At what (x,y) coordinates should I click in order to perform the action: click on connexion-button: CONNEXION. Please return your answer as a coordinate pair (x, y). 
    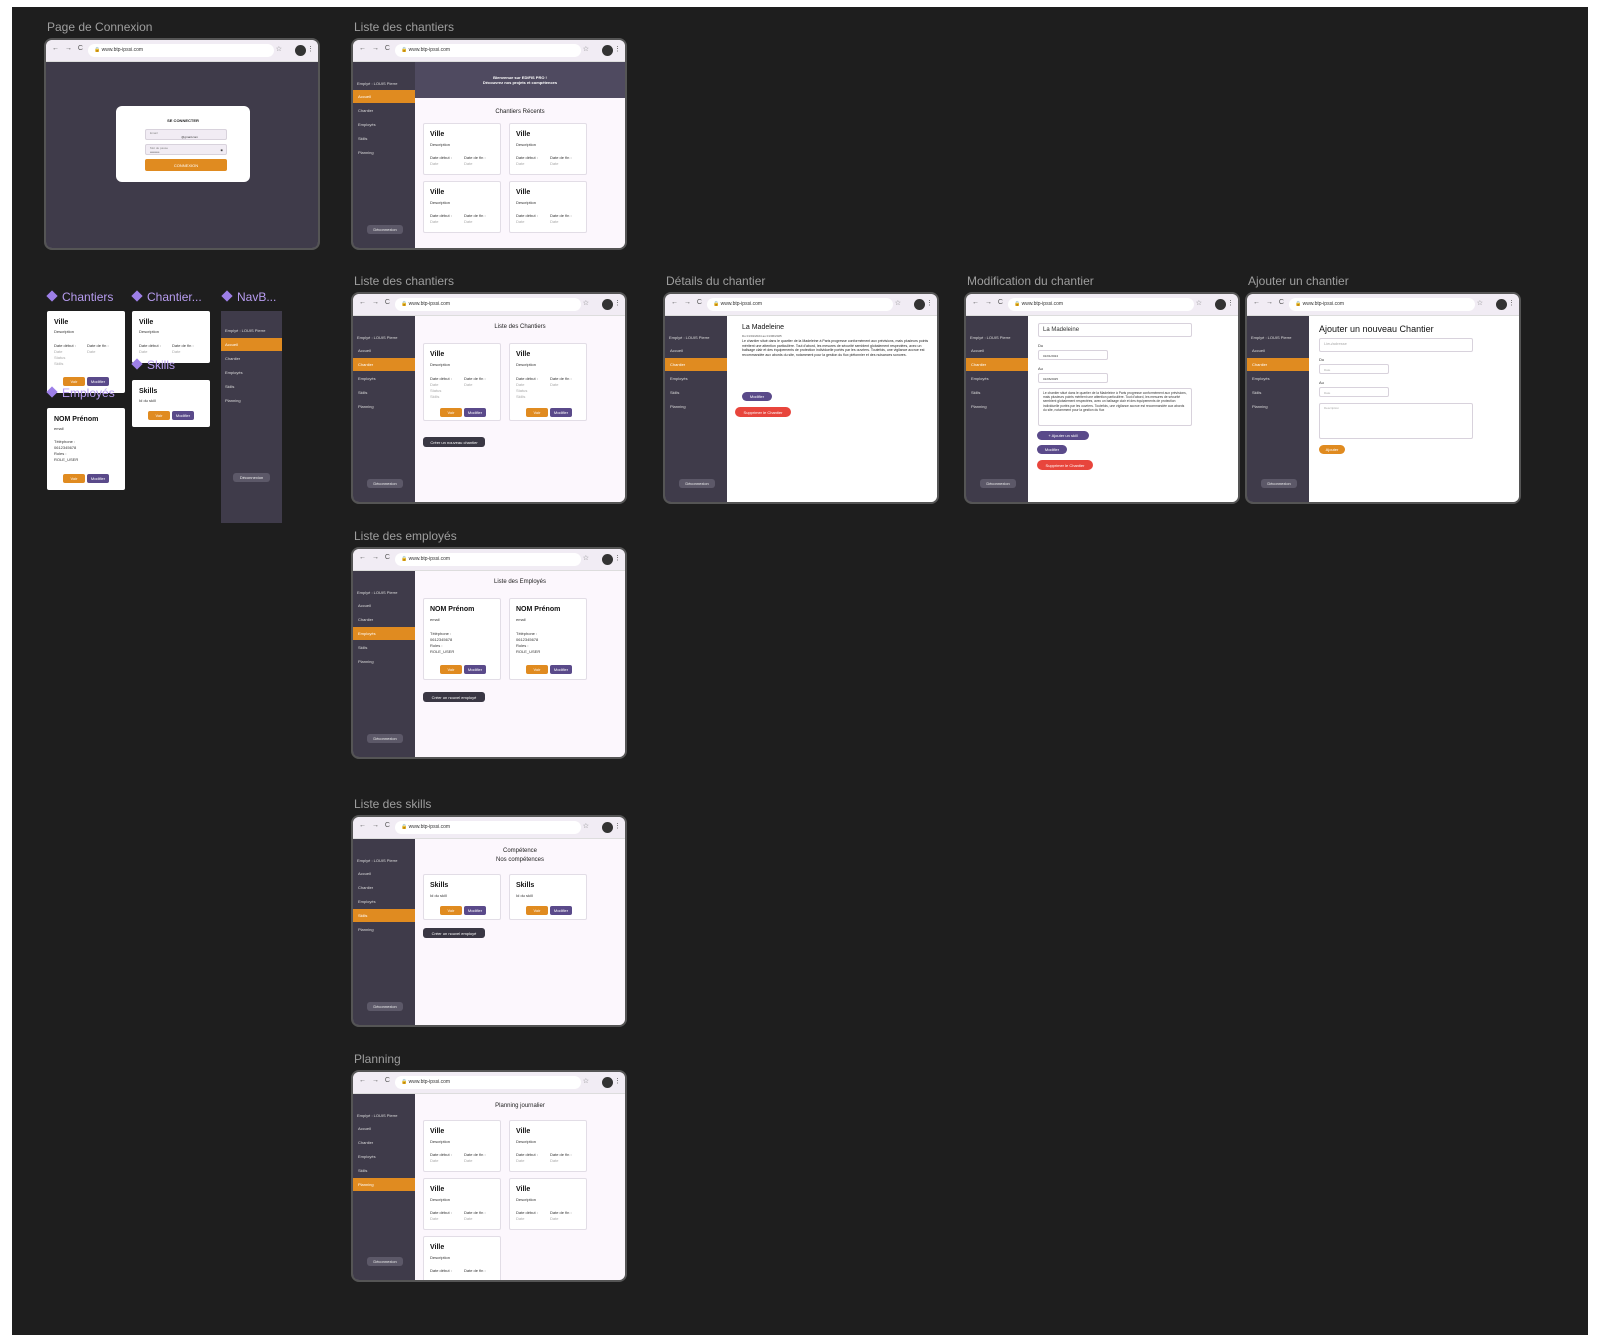
    Looking at the image, I should click on (186, 165).